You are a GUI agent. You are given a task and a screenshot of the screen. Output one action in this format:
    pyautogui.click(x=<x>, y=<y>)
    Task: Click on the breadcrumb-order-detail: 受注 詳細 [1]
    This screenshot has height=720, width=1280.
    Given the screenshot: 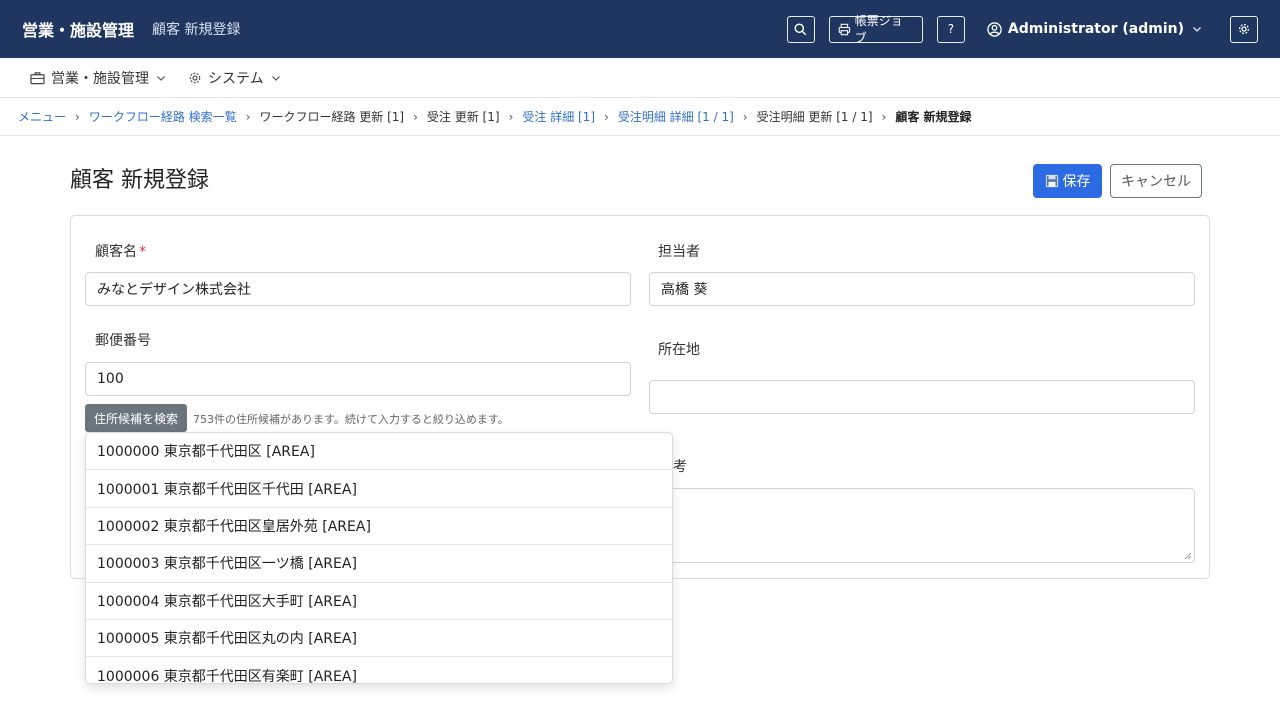 What is the action you would take?
    pyautogui.click(x=558, y=116)
    